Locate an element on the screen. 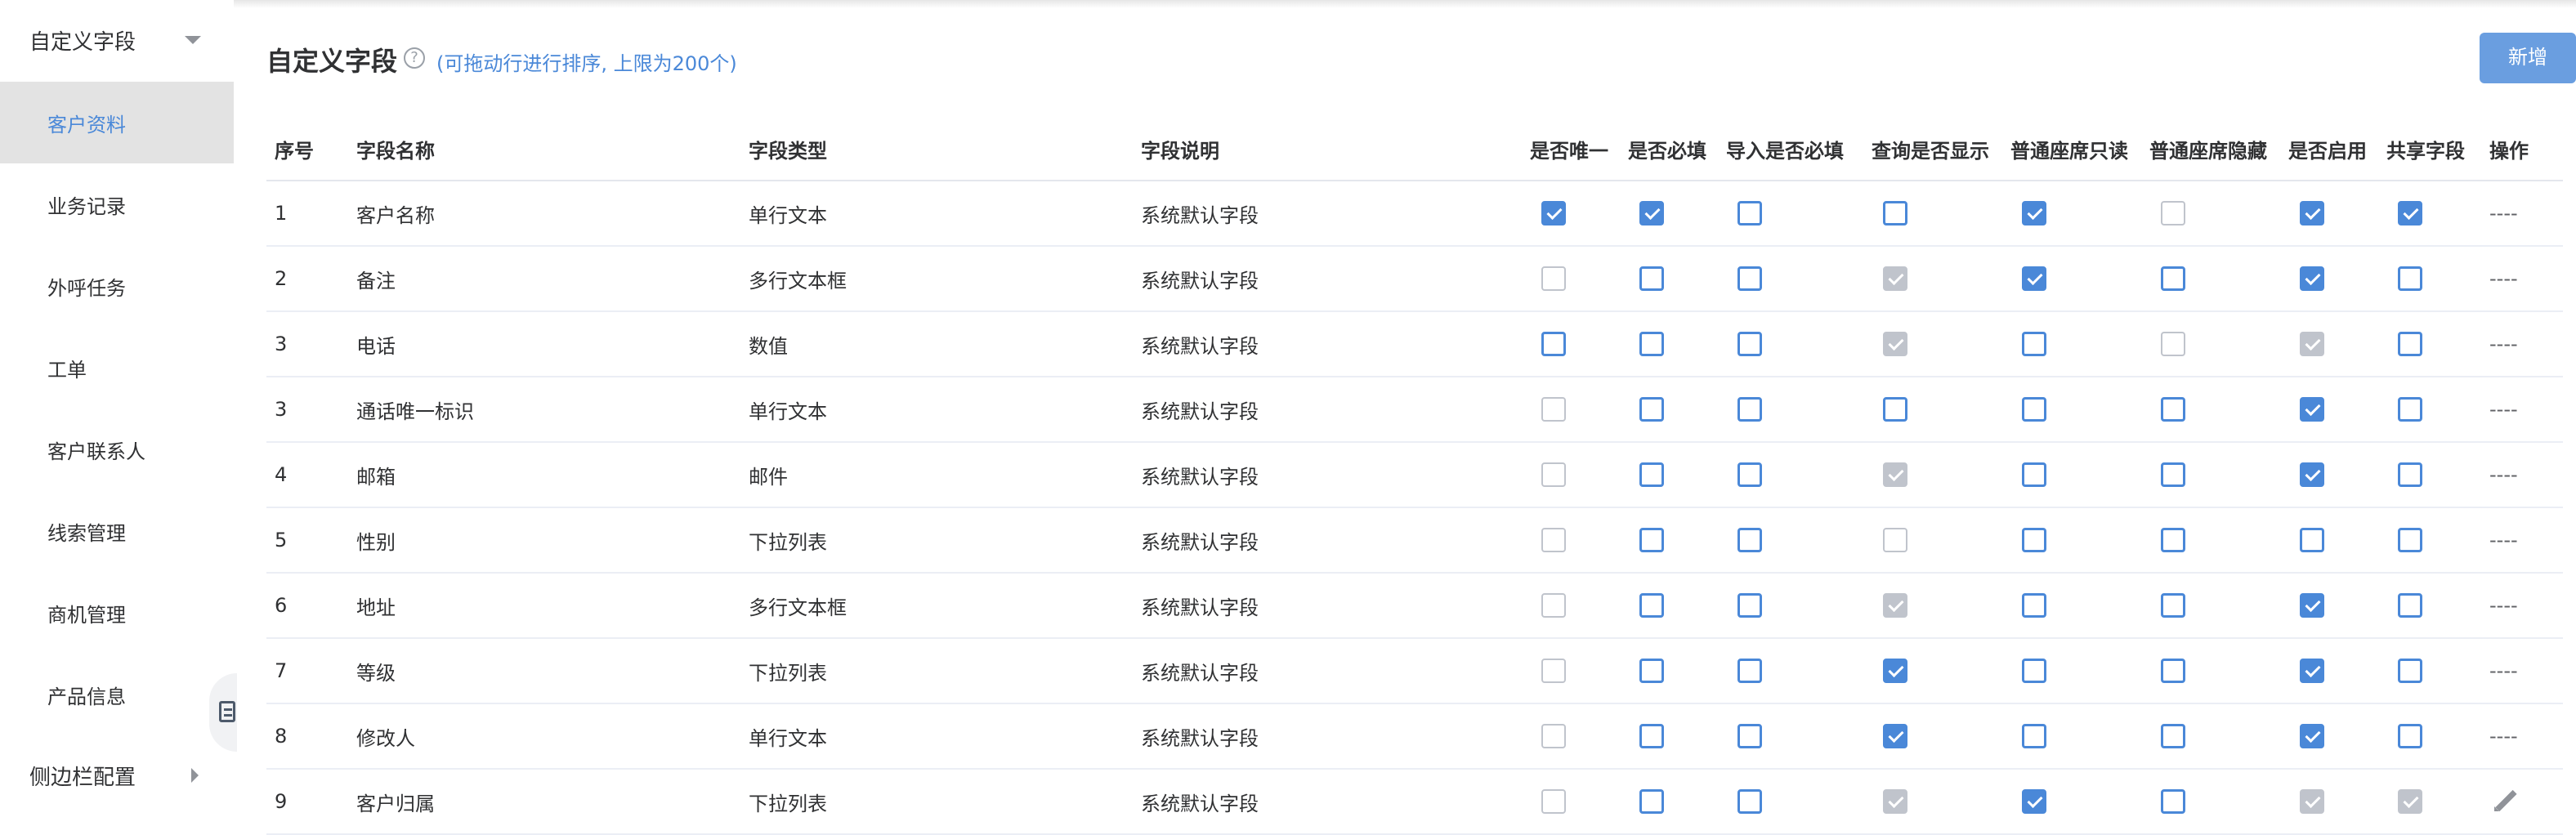 The height and width of the screenshot is (835, 2576). sidebar-item: 客户资料 is located at coordinates (117, 122).